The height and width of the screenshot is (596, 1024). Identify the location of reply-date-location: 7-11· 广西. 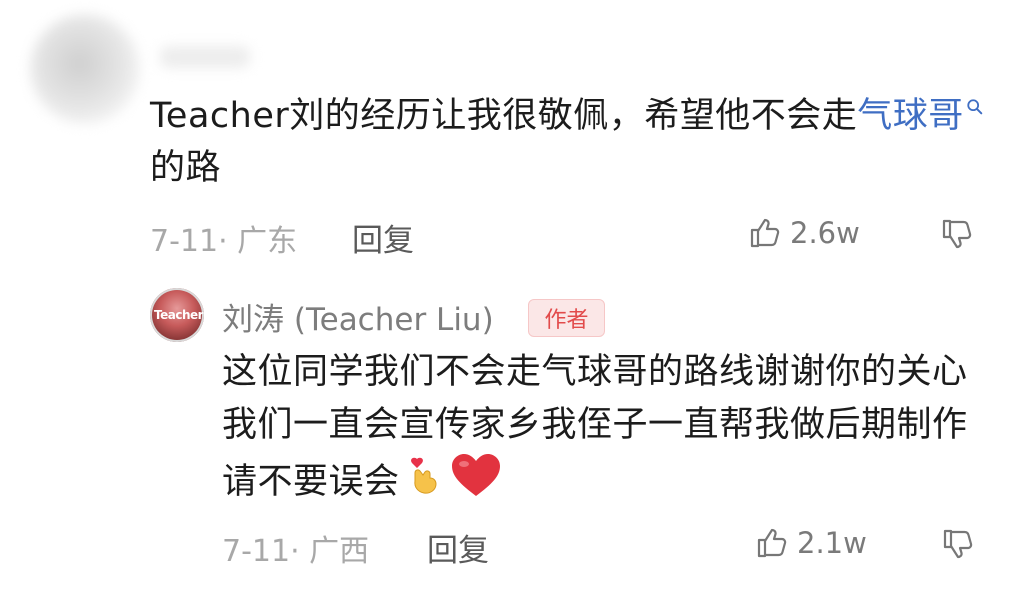
(296, 551).